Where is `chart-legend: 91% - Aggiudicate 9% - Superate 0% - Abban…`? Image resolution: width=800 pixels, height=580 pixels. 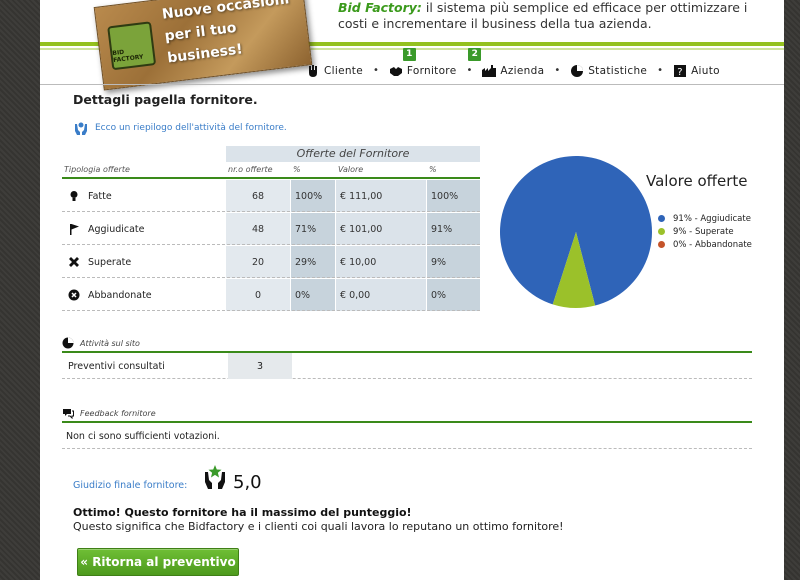 chart-legend: 91% - Aggiudicate 9% - Superate 0% - Abban… is located at coordinates (705, 231).